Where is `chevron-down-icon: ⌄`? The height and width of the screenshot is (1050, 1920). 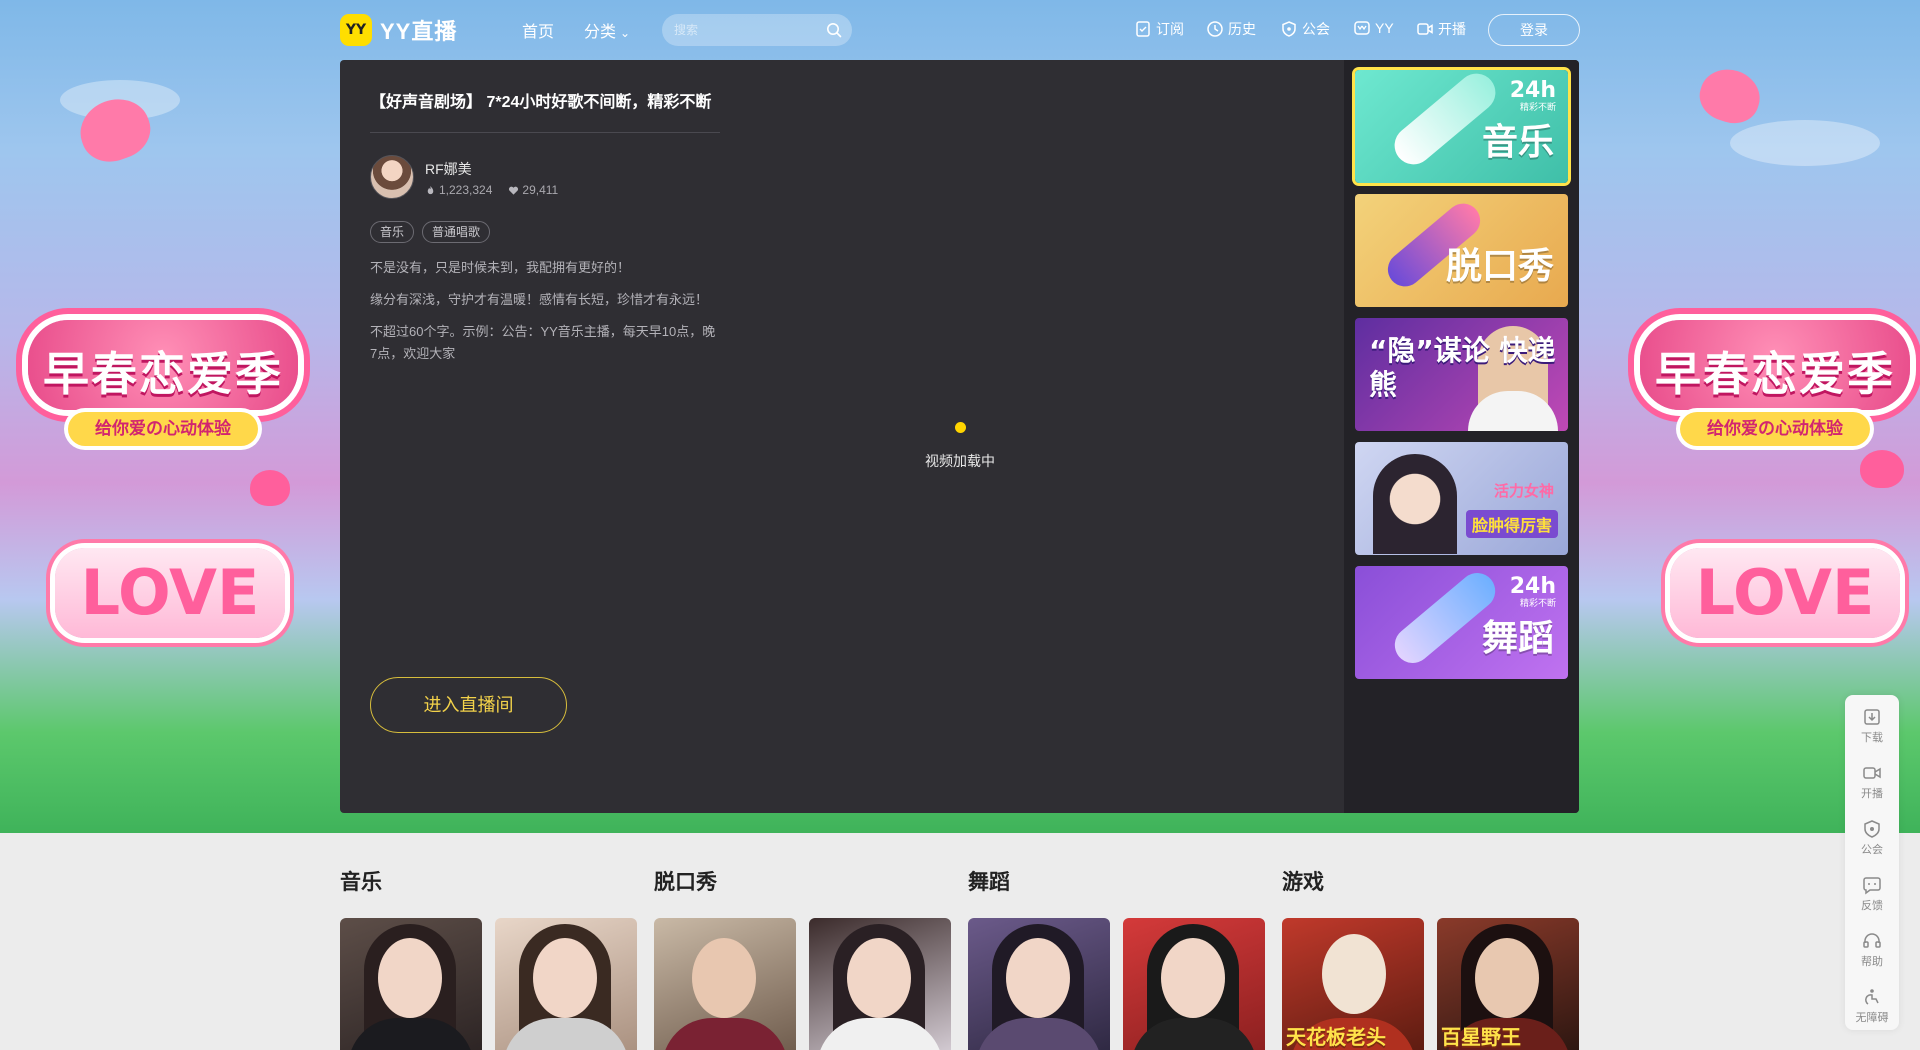 chevron-down-icon: ⌄ is located at coordinates (625, 33).